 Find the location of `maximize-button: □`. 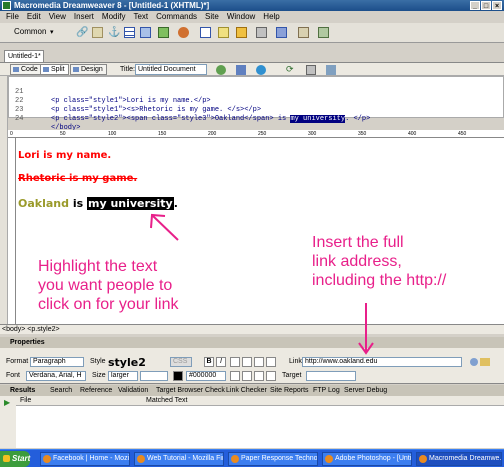

maximize-button: □ is located at coordinates (486, 5).